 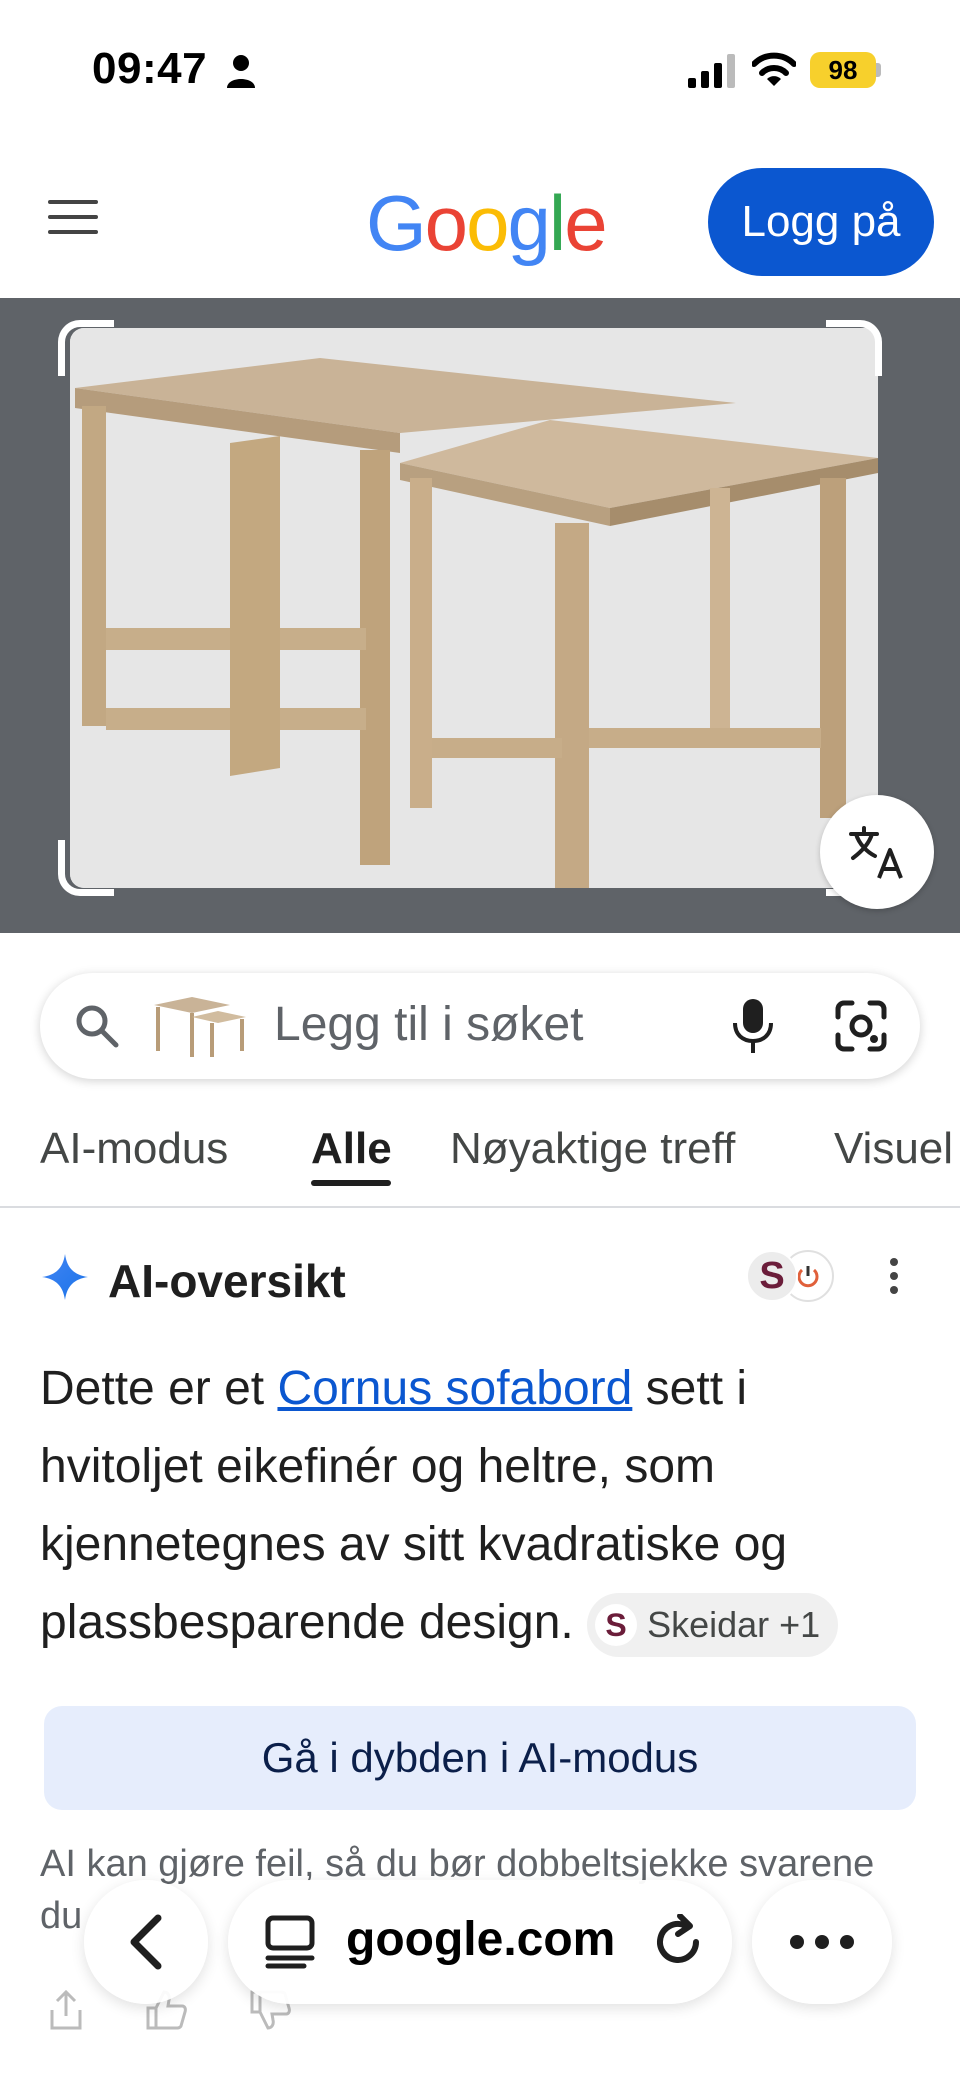 What do you see at coordinates (86, 868) in the screenshot?
I see `crop-corner-bottom-left` at bounding box center [86, 868].